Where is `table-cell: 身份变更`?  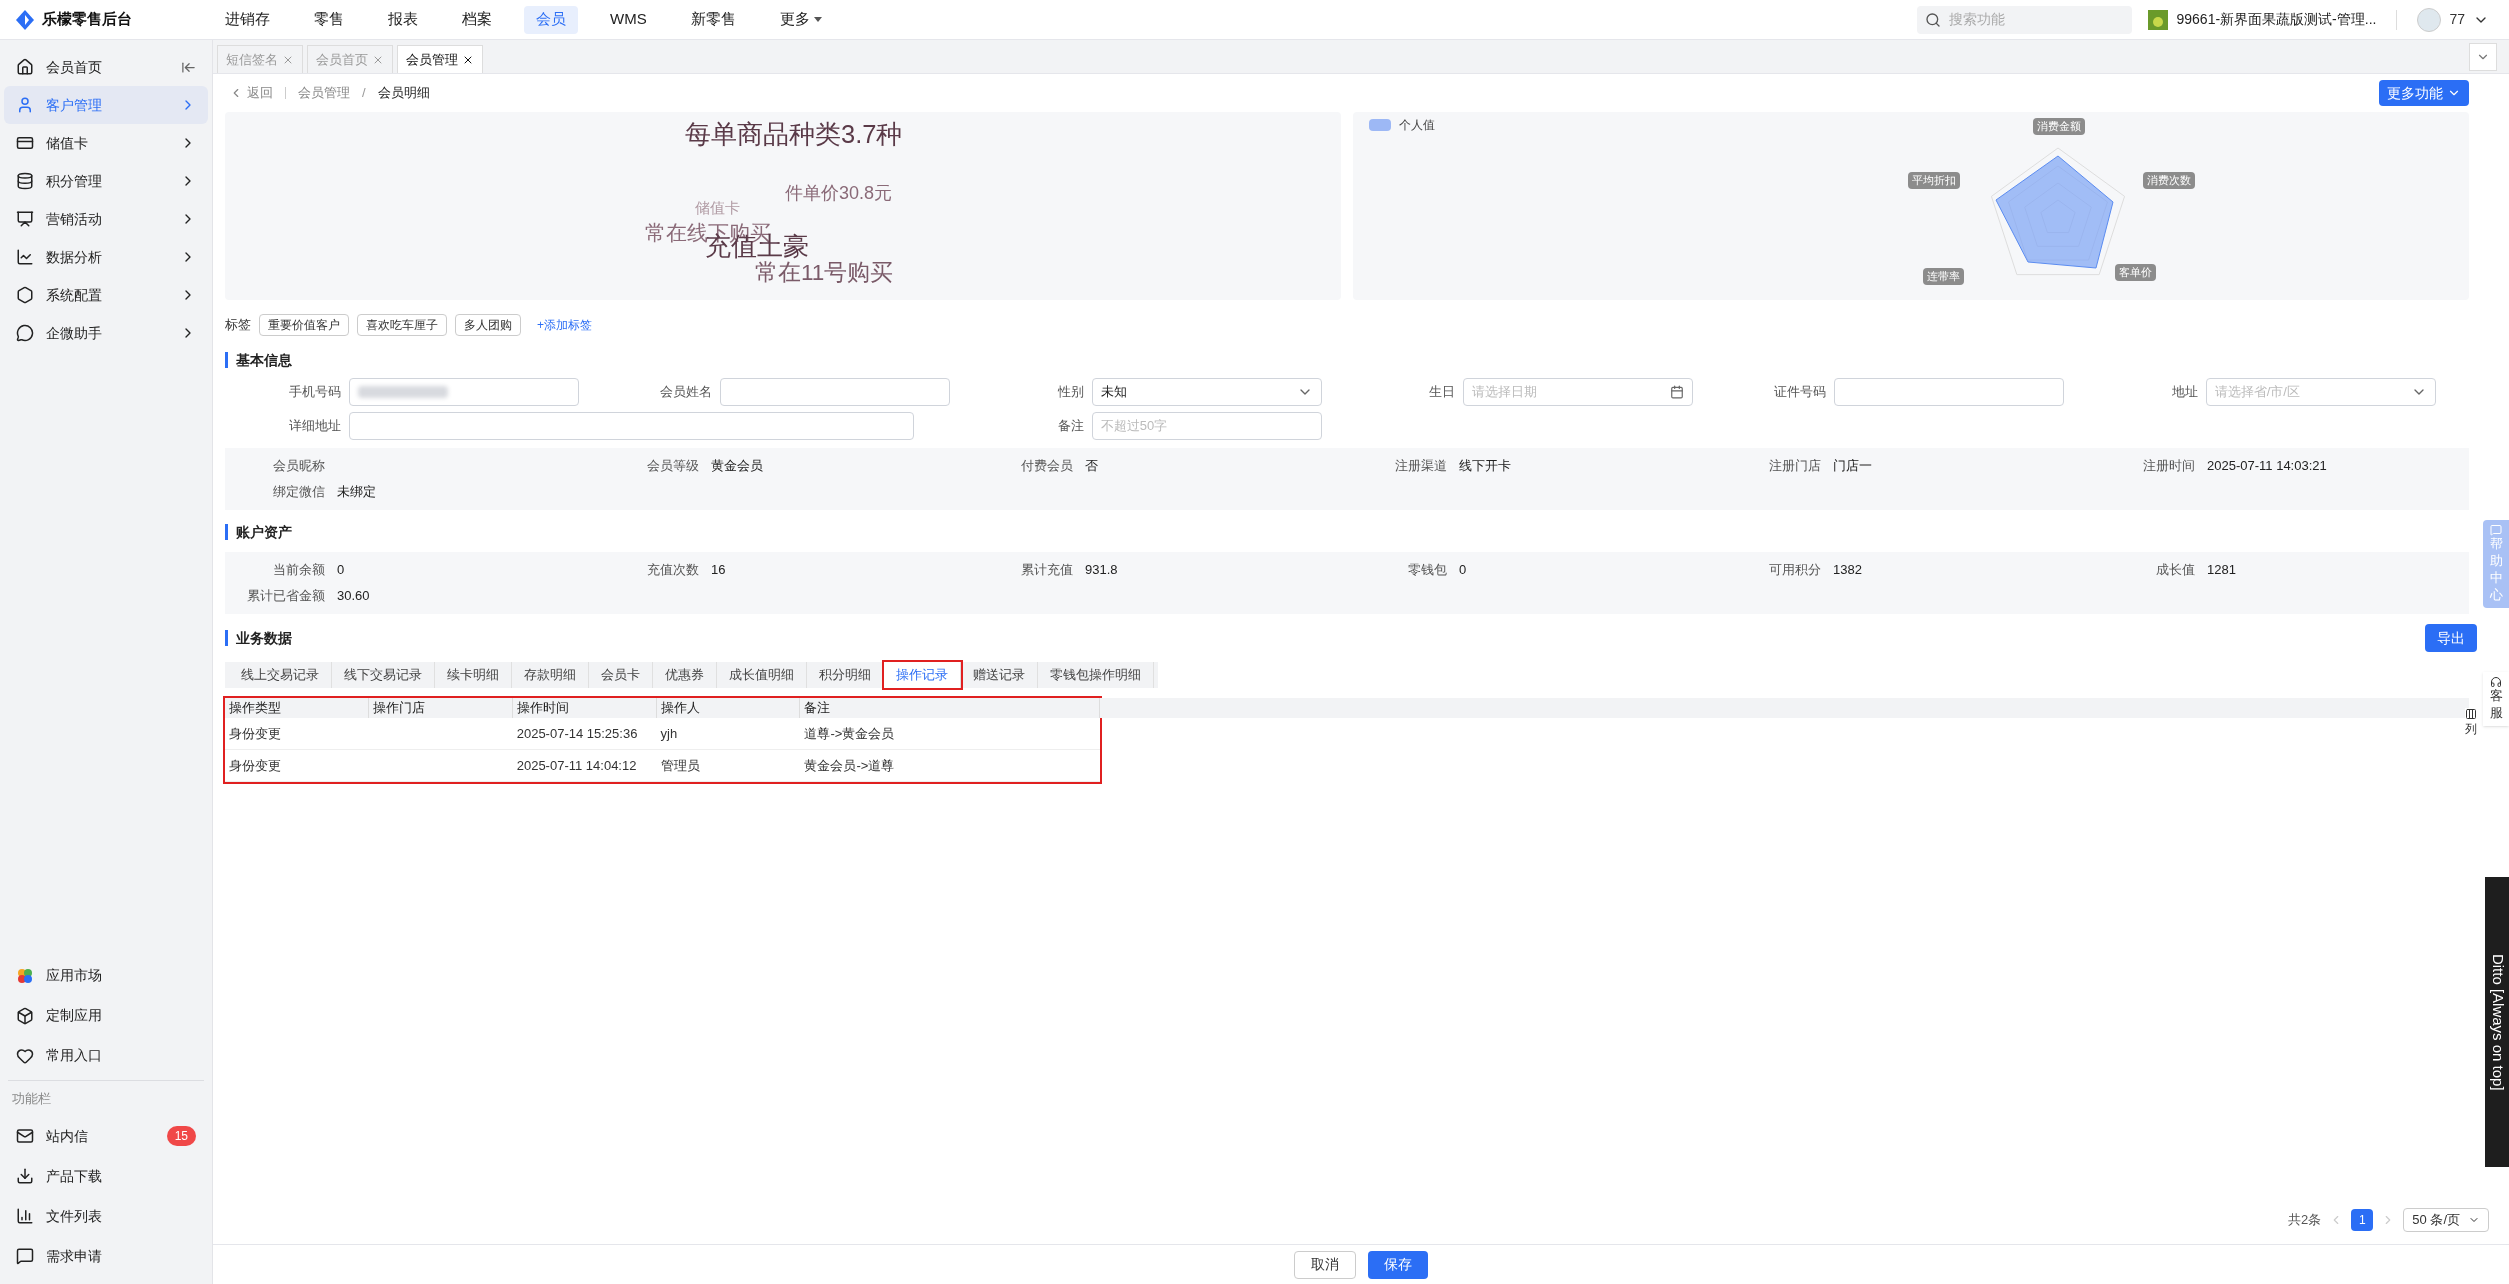 table-cell: 身份变更 is located at coordinates (255, 765).